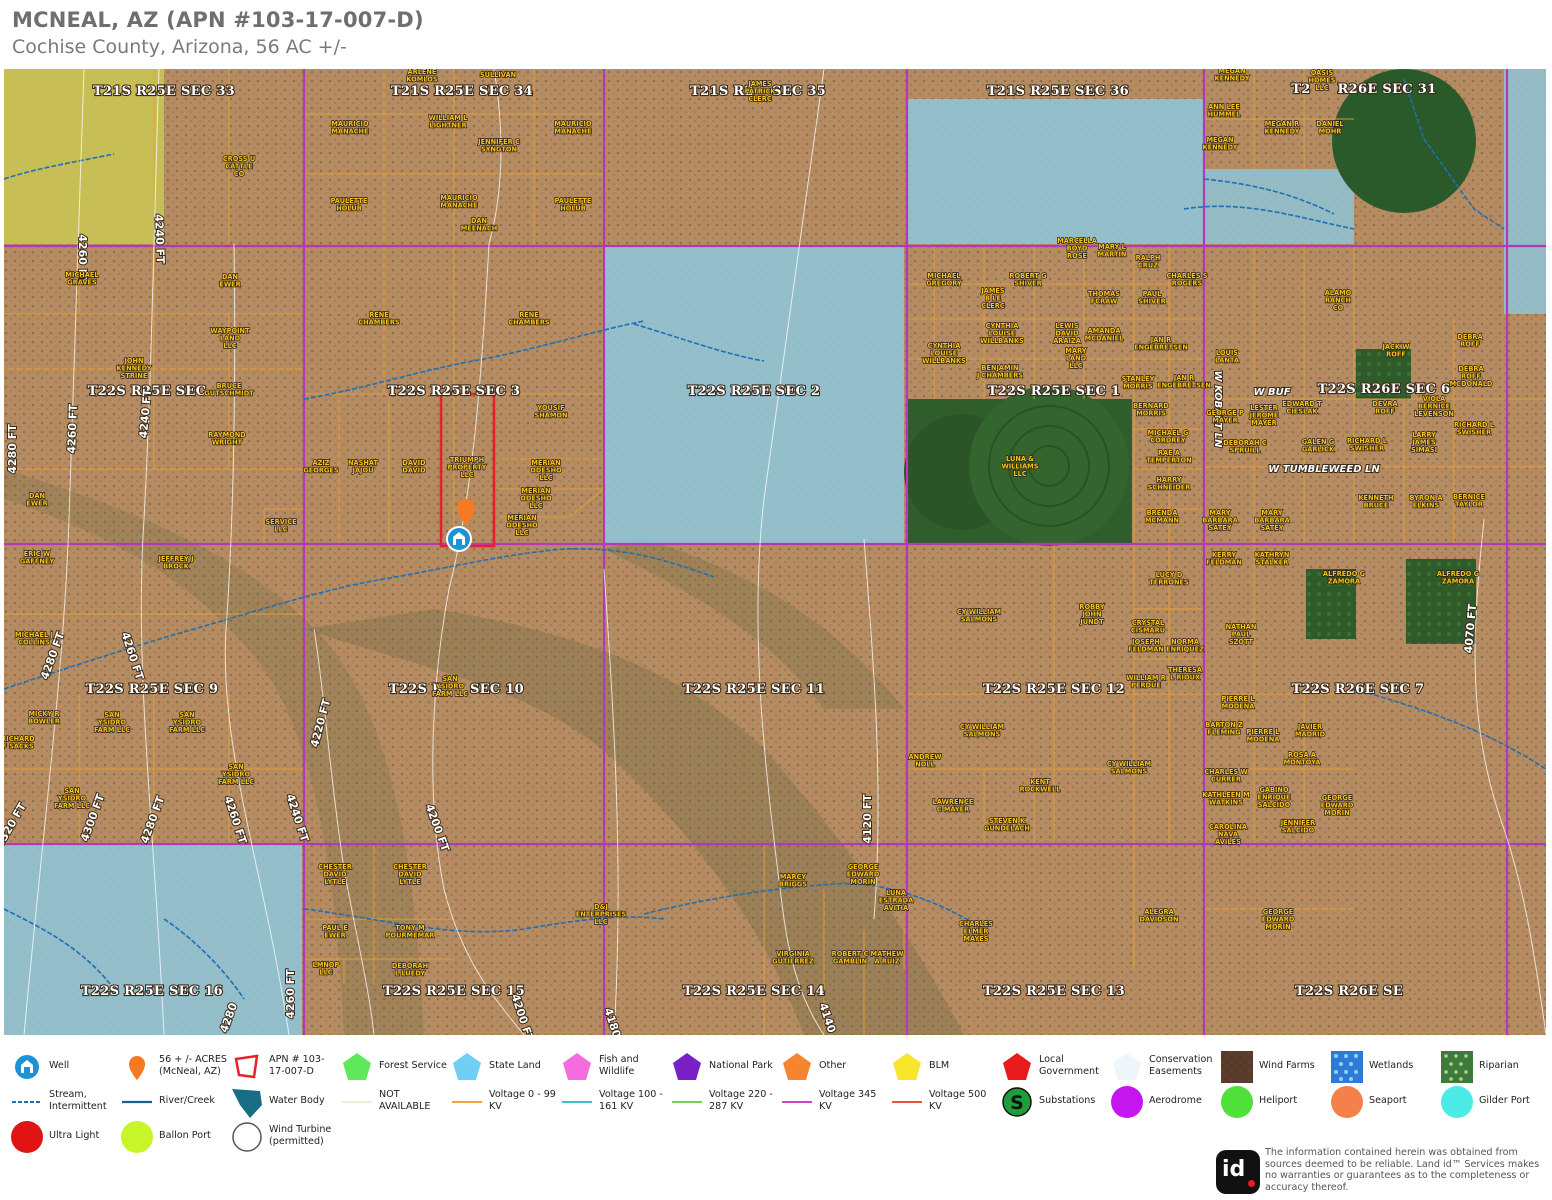  I want to click on owner-label: BRENDA MCMANN, so click(1162, 516).